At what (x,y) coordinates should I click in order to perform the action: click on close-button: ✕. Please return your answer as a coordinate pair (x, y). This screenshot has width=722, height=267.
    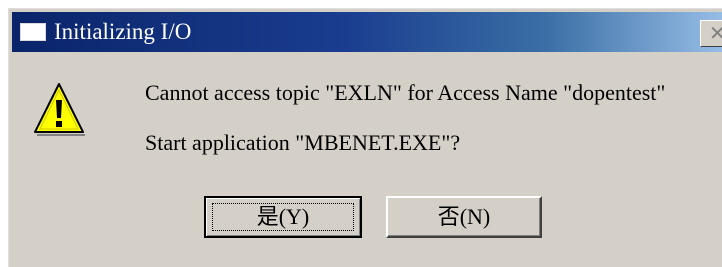
    Looking at the image, I should click on (711, 33).